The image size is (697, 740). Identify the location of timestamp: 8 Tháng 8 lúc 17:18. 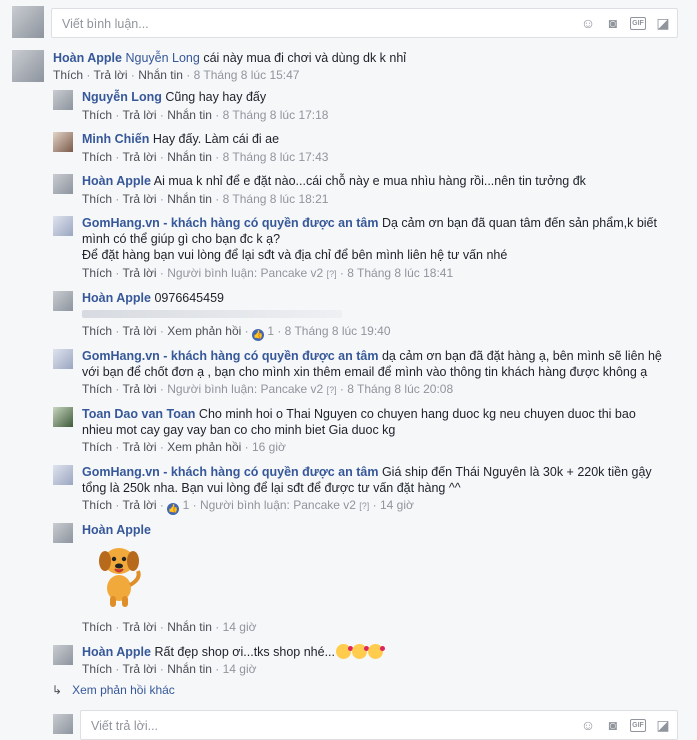
(276, 115).